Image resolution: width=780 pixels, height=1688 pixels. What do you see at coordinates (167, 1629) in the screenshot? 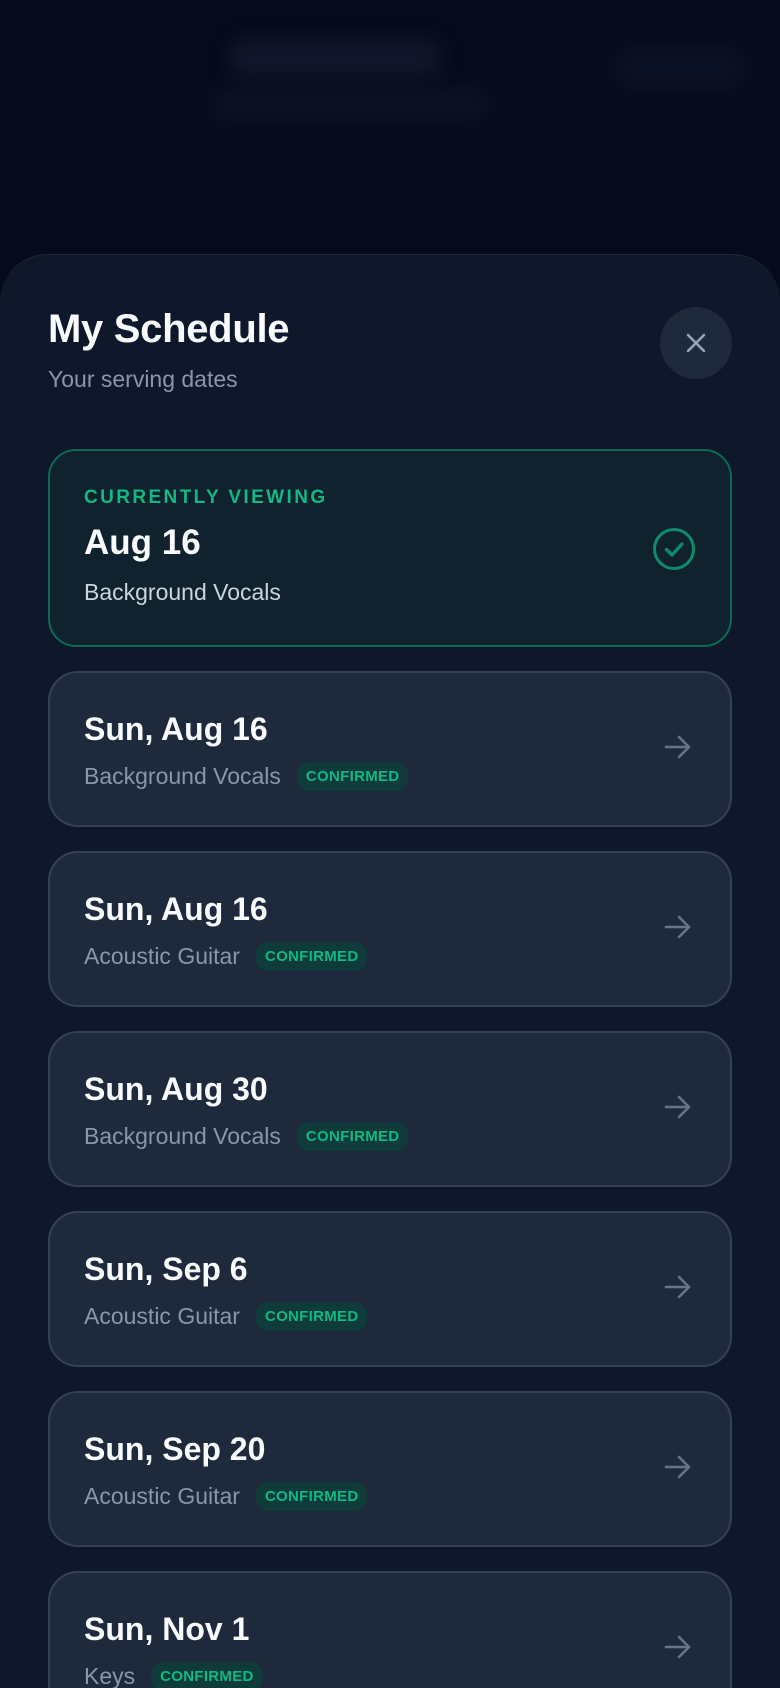
I see `schedule-item-date: Sun, Nov 1` at bounding box center [167, 1629].